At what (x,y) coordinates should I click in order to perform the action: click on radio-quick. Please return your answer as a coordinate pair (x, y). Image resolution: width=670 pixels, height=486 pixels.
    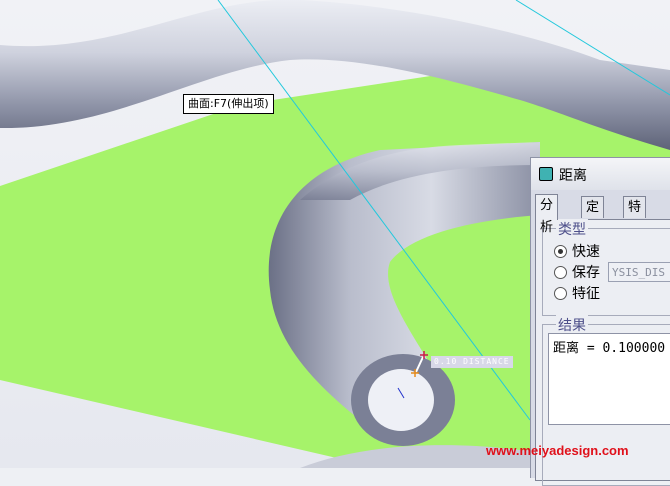
    Looking at the image, I should click on (560, 251).